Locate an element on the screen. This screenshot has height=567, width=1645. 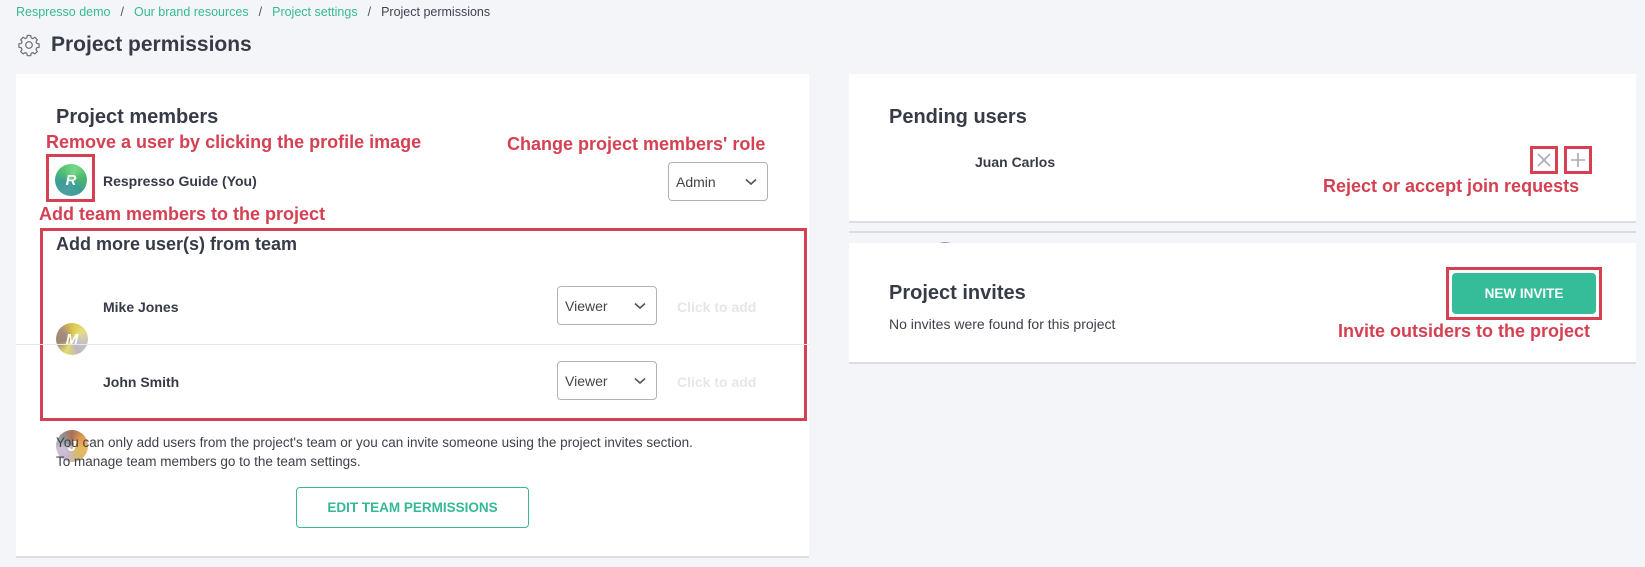
member-role-select: Admin is located at coordinates (718, 181).